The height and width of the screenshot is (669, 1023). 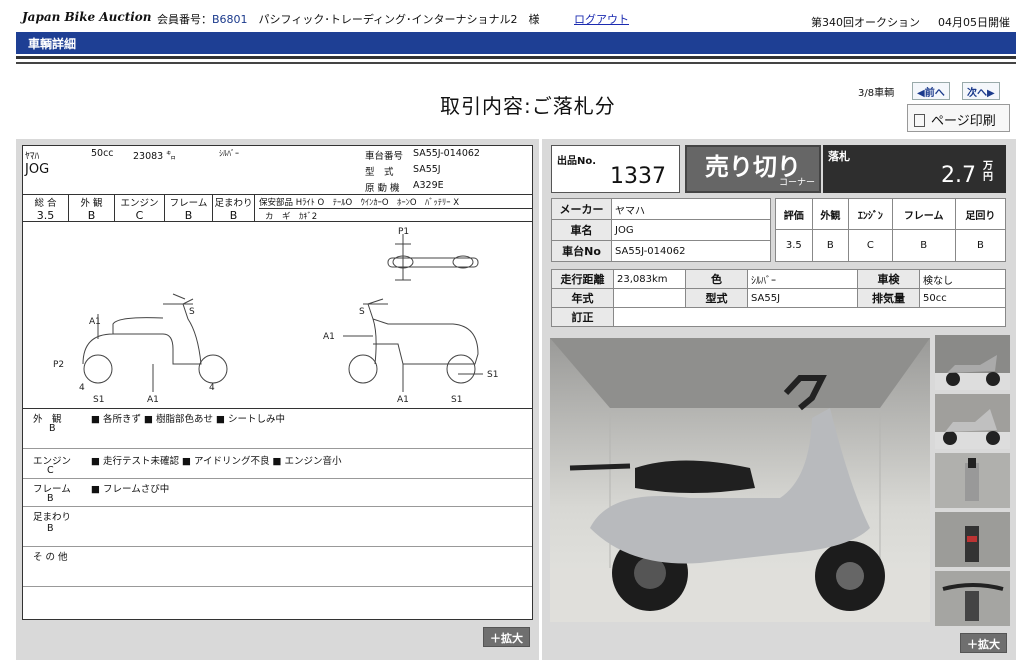 What do you see at coordinates (839, 156) in the screenshot?
I see `winning-bid-label: 落札` at bounding box center [839, 156].